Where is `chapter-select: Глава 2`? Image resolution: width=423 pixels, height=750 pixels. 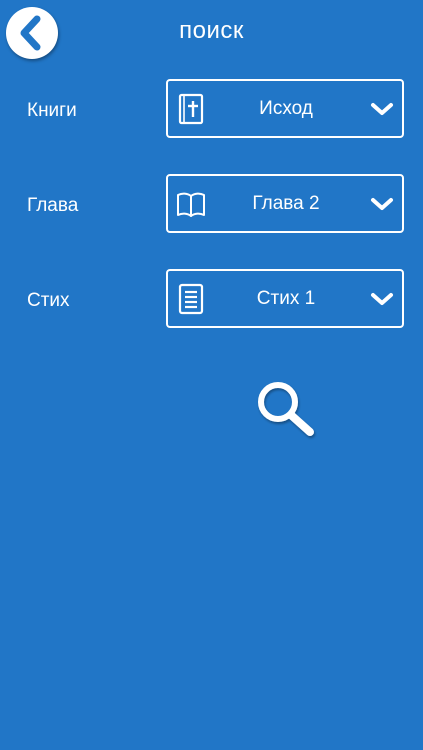
chapter-select: Глава 2 is located at coordinates (285, 203).